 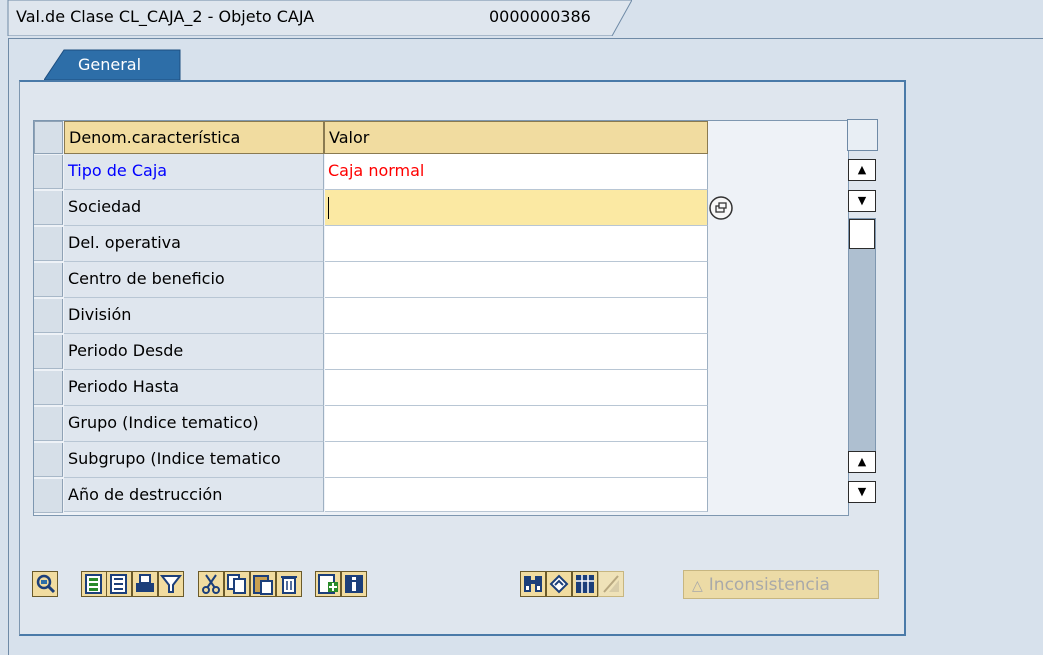 What do you see at coordinates (862, 234) in the screenshot?
I see `scrollbar-thumb` at bounding box center [862, 234].